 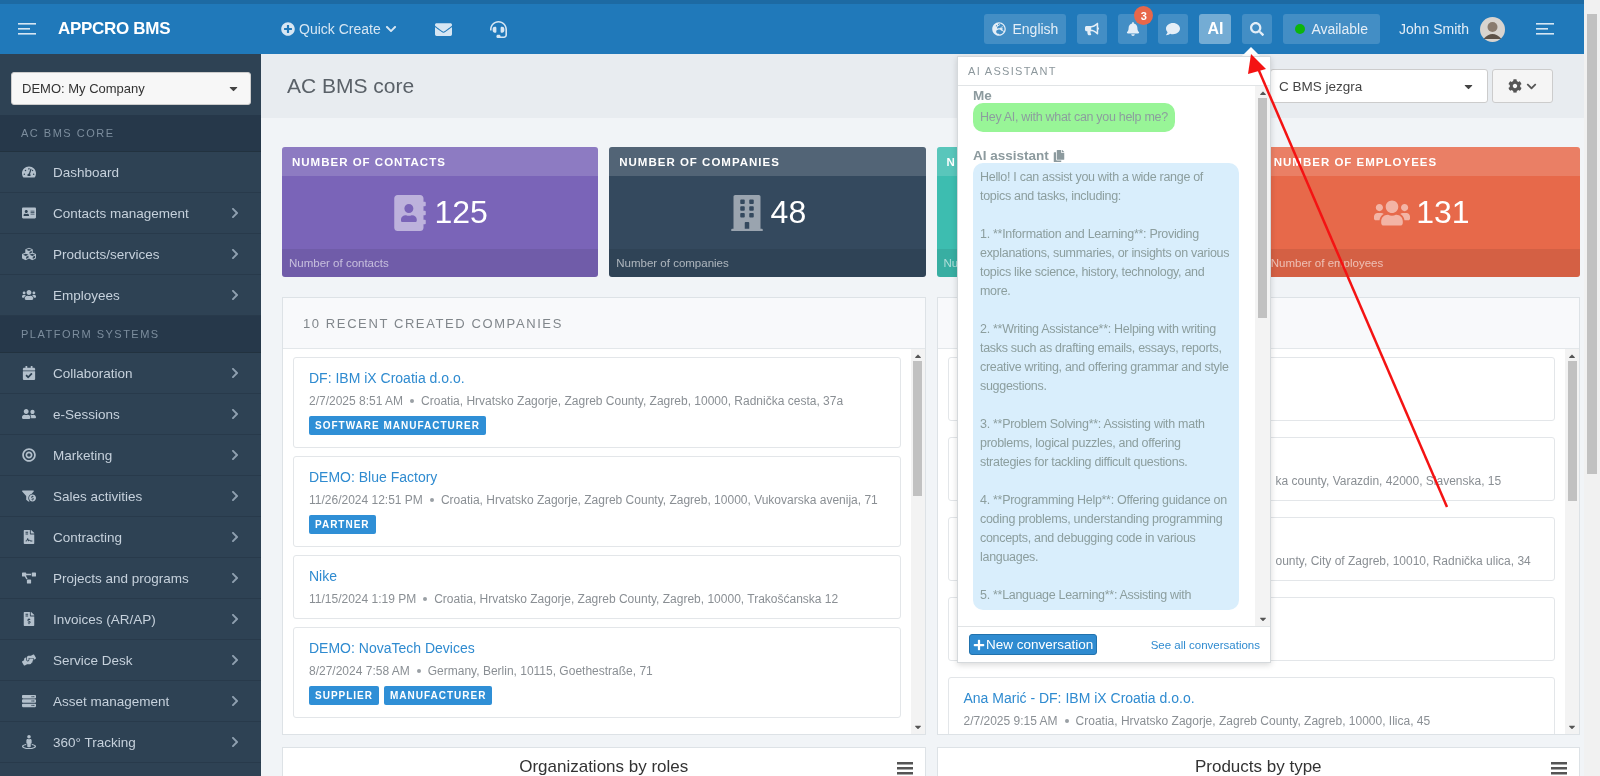 What do you see at coordinates (29, 414) in the screenshot?
I see `people-icon` at bounding box center [29, 414].